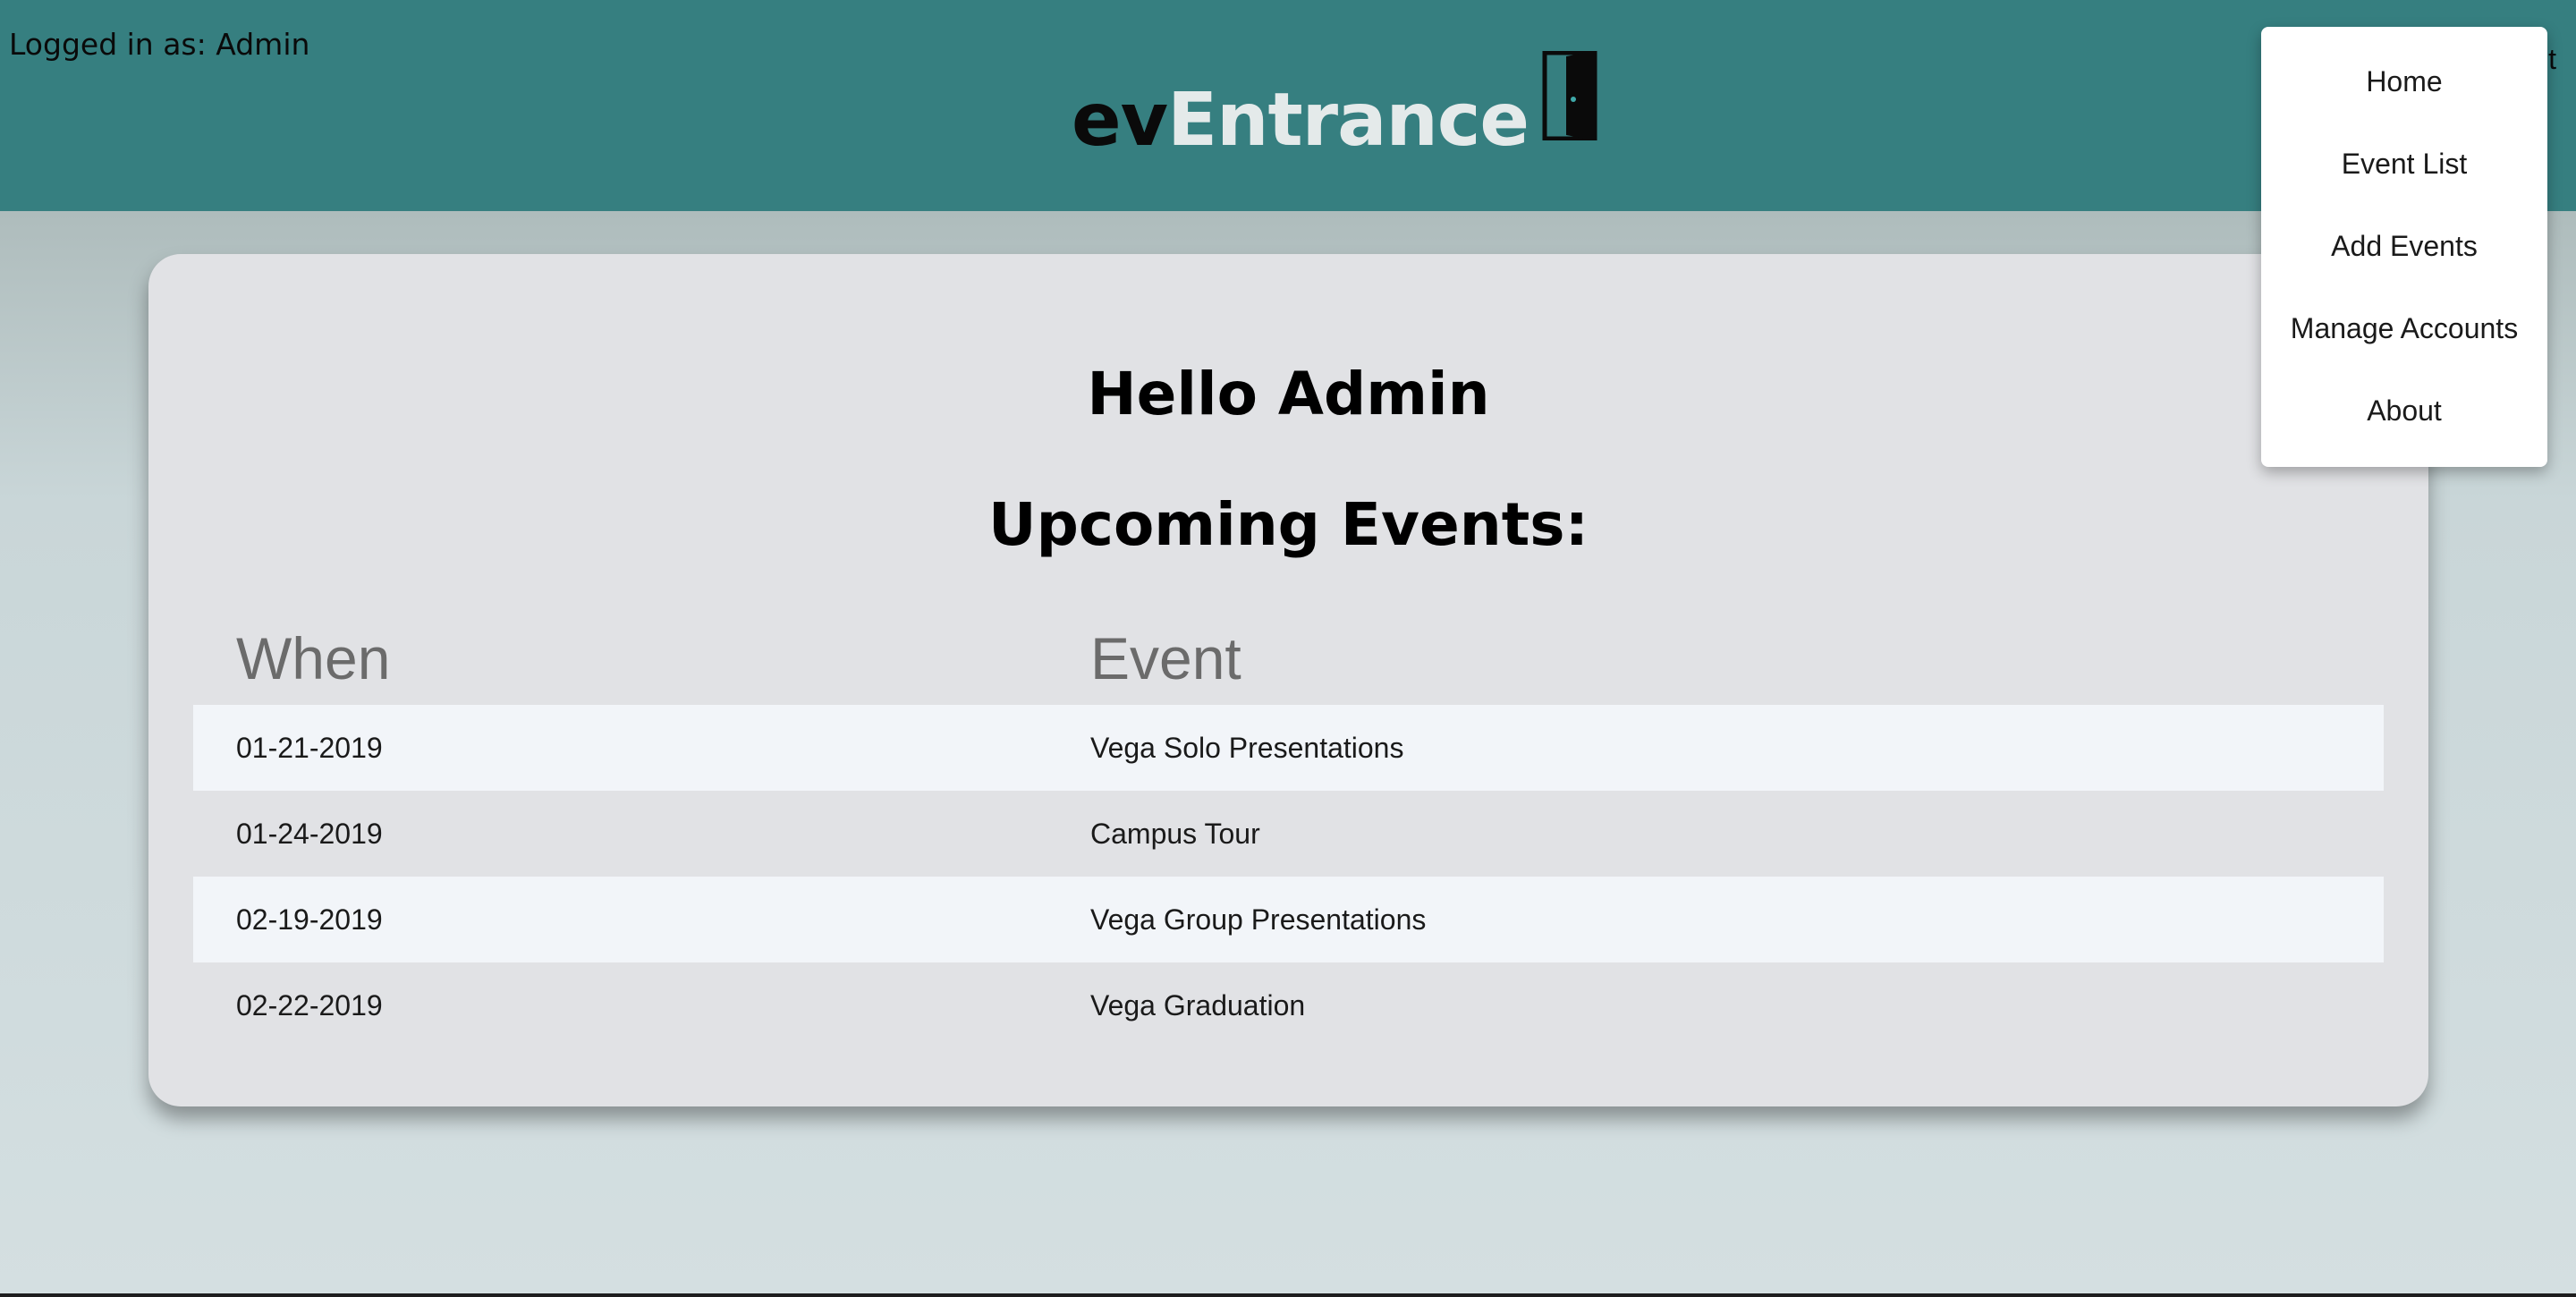 The image size is (2576, 1297). Describe the element at coordinates (2404, 342) in the screenshot. I see `menu-item-manage-accounts: Manage Accounts` at that location.